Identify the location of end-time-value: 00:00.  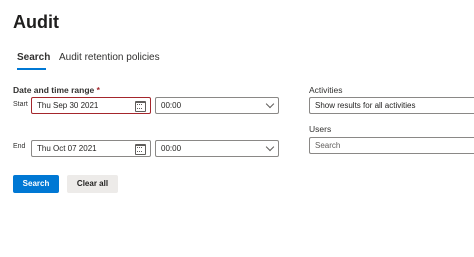
(171, 148).